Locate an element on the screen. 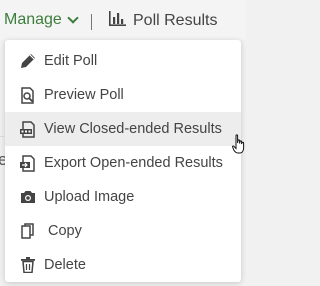 The width and height of the screenshot is (320, 286). menu-item-upload-image: Upload Image is located at coordinates (123, 197).